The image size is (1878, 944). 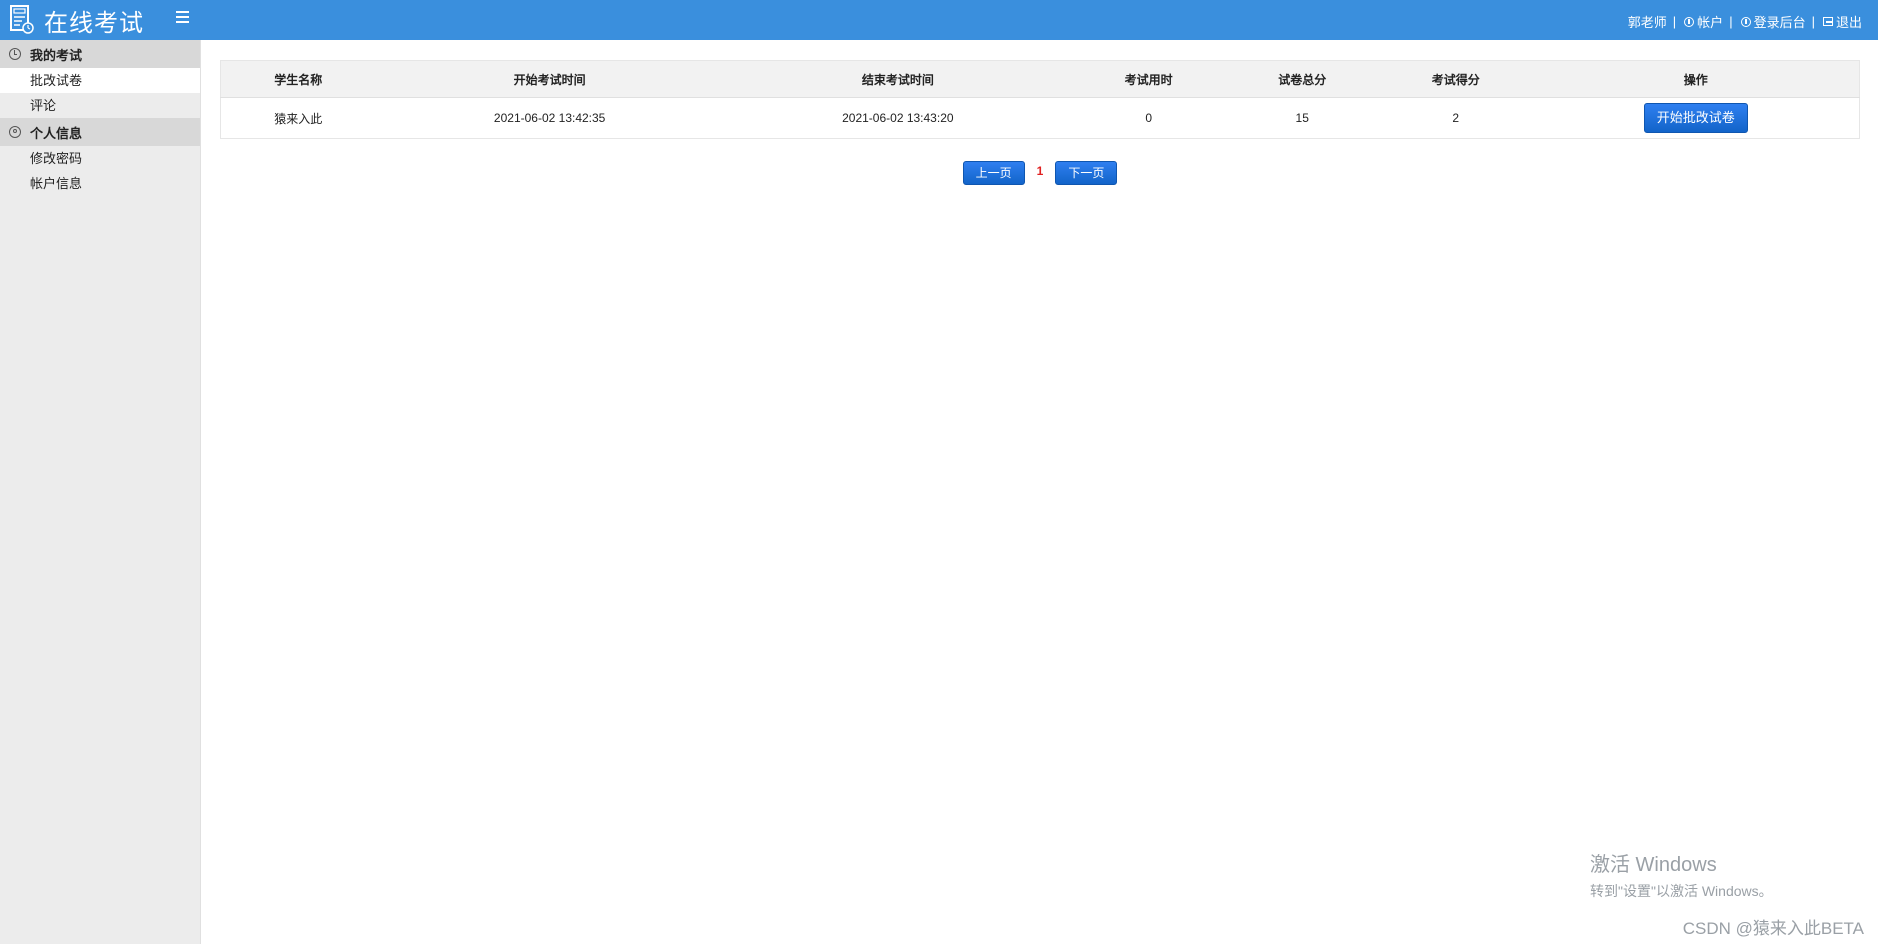 What do you see at coordinates (1086, 173) in the screenshot?
I see `next-page-button: 下一页` at bounding box center [1086, 173].